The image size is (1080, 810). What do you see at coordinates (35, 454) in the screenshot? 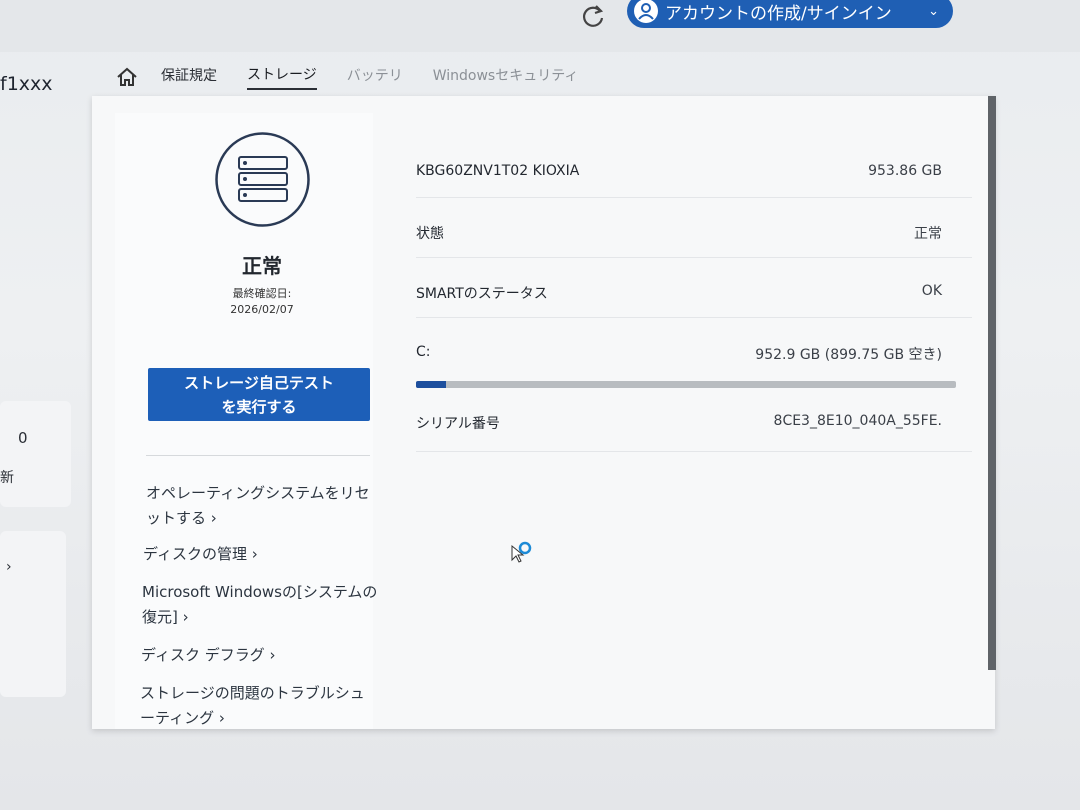
I see `left-card-updates: 0 新` at bounding box center [35, 454].